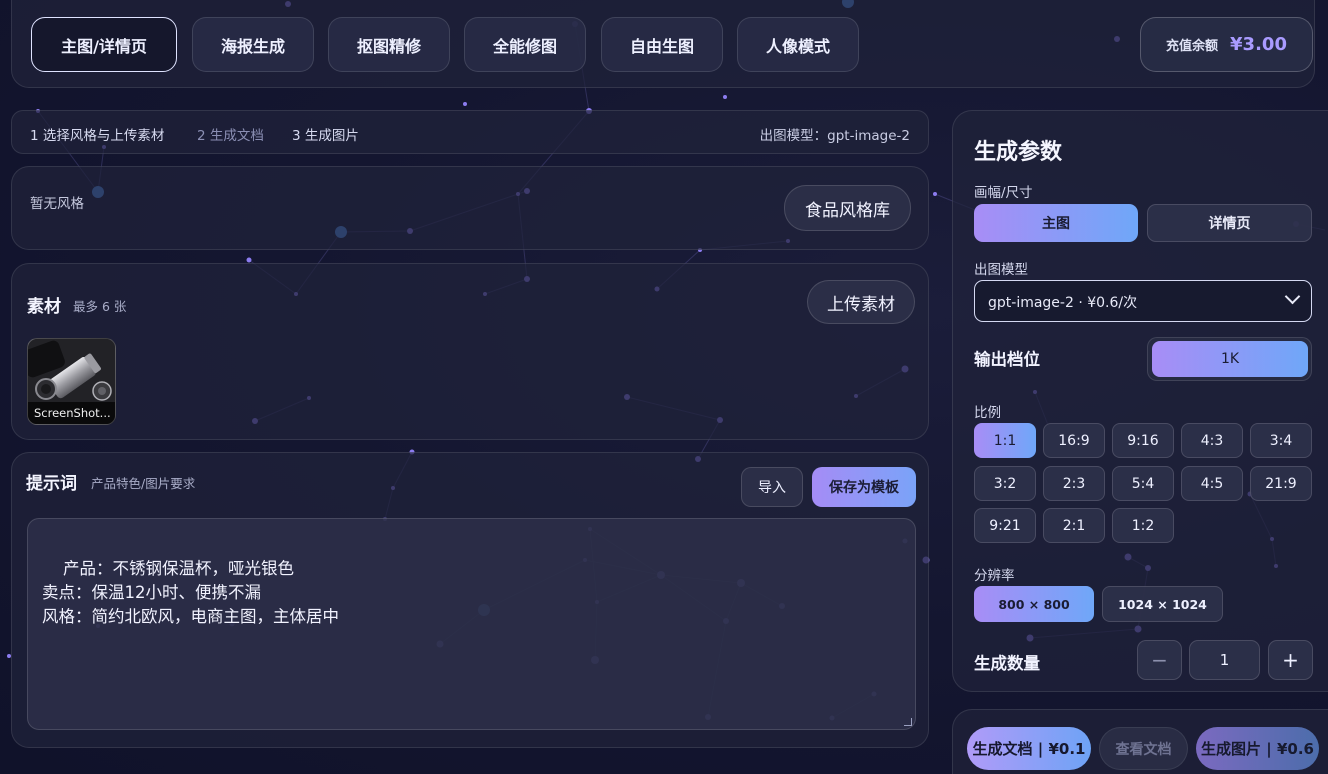  Describe the element at coordinates (864, 487) in the screenshot. I see `save-template-button: 保存为模板` at that location.